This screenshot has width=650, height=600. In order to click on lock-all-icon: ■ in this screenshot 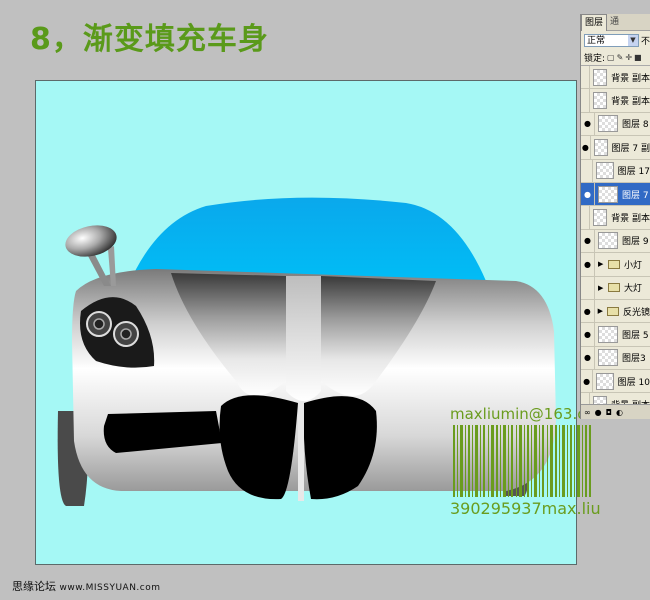, I will do `click(638, 57)`.